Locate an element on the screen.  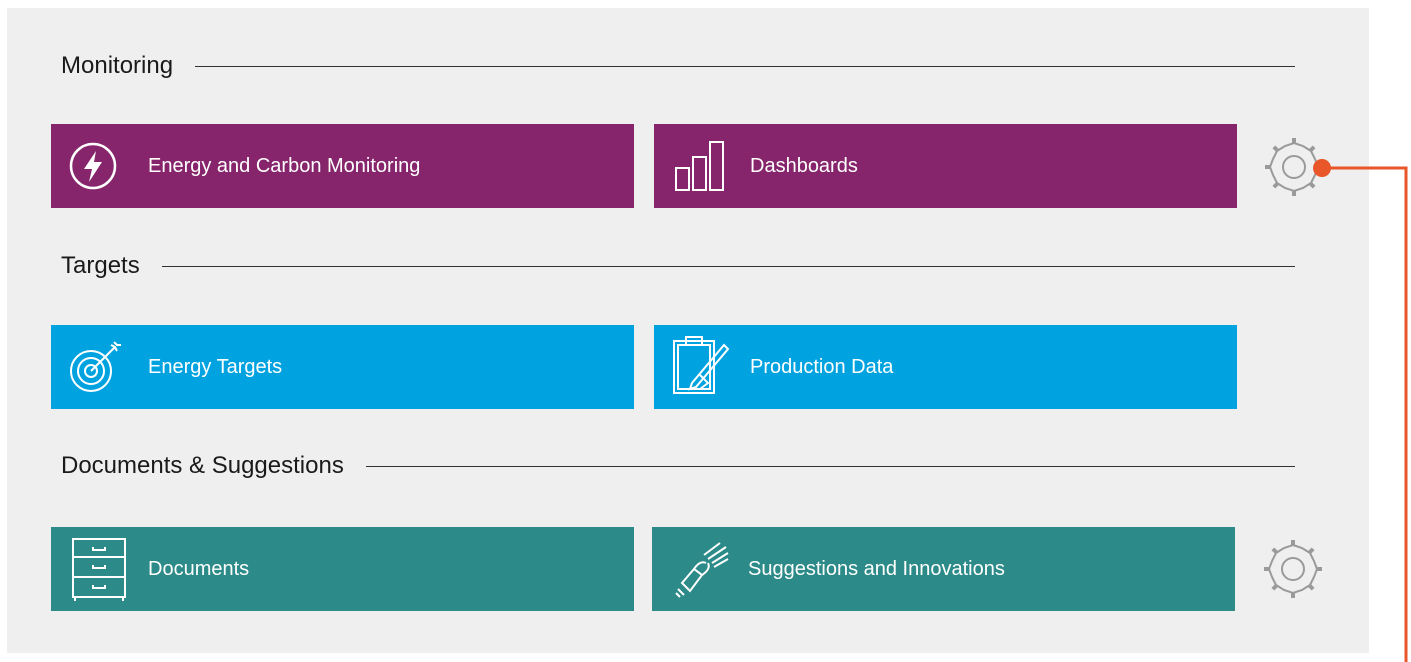
target-icon is located at coordinates (96, 367).